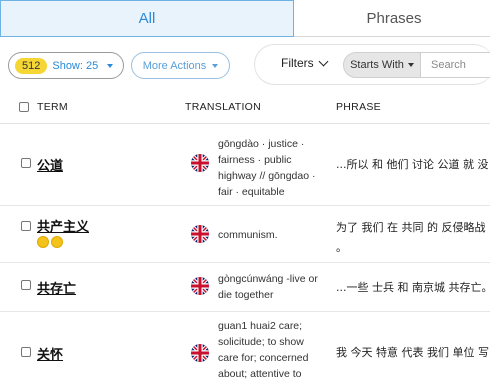 The width and height of the screenshot is (490, 392). Describe the element at coordinates (455, 65) in the screenshot. I see `search-input` at that location.